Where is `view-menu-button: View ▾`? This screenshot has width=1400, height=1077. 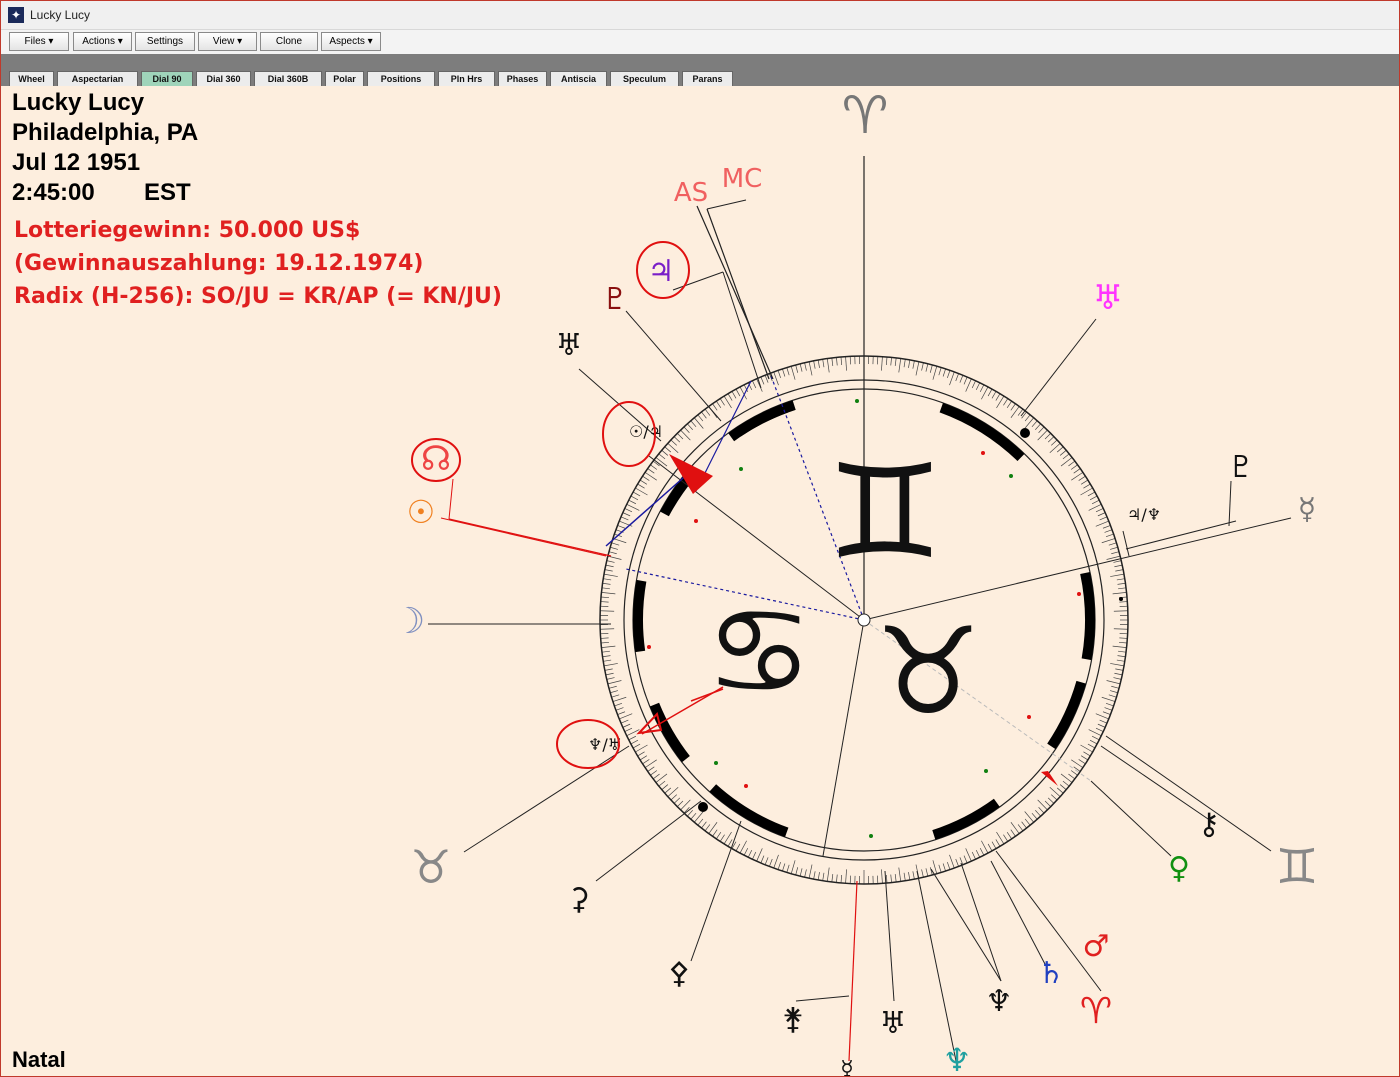 view-menu-button: View ▾ is located at coordinates (227, 41).